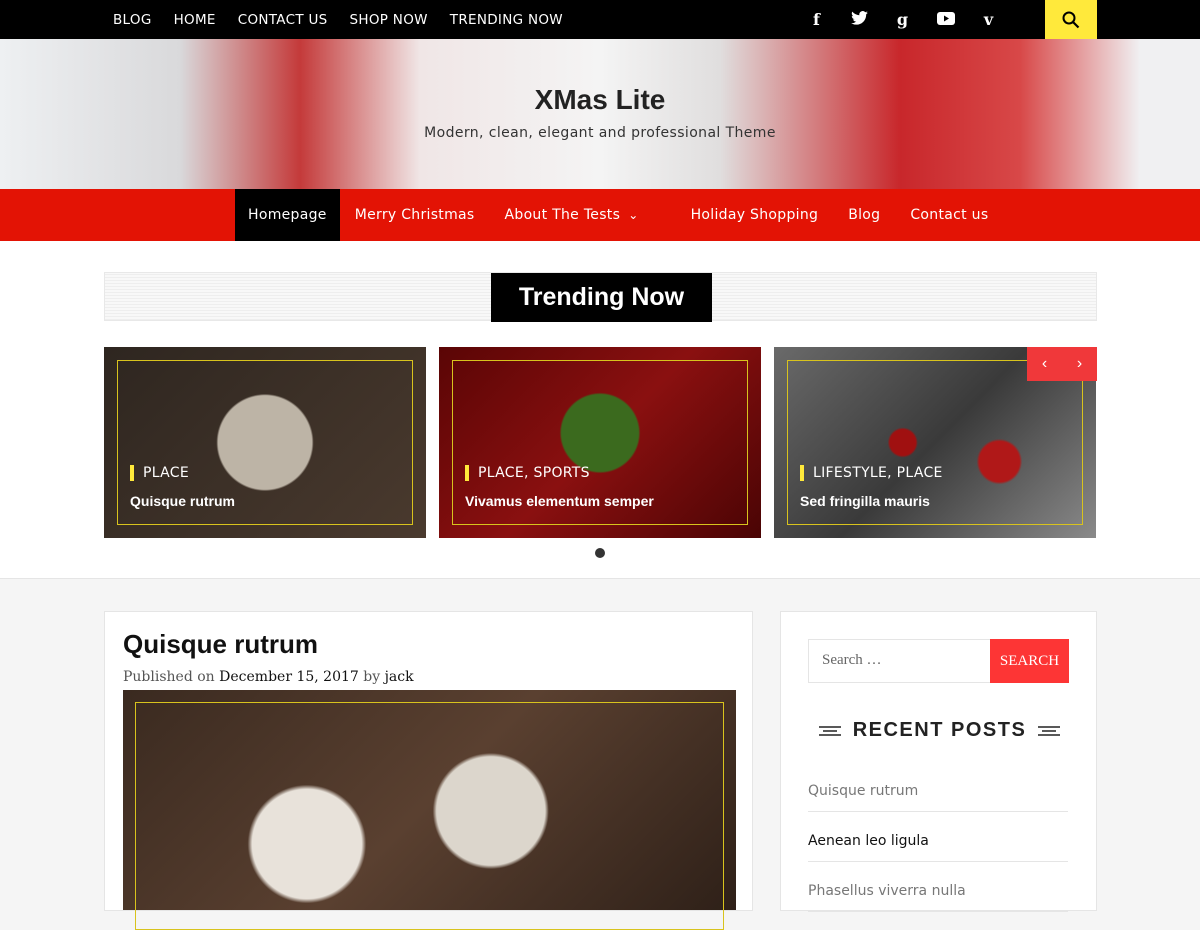 Image resolution: width=1200 pixels, height=930 pixels. I want to click on search-button: SEARCH, so click(1029, 661).